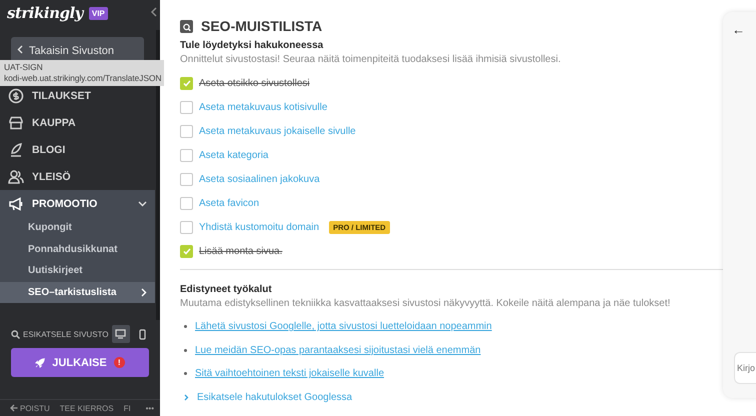 The width and height of the screenshot is (756, 416). I want to click on dollar-icon, so click(16, 96).